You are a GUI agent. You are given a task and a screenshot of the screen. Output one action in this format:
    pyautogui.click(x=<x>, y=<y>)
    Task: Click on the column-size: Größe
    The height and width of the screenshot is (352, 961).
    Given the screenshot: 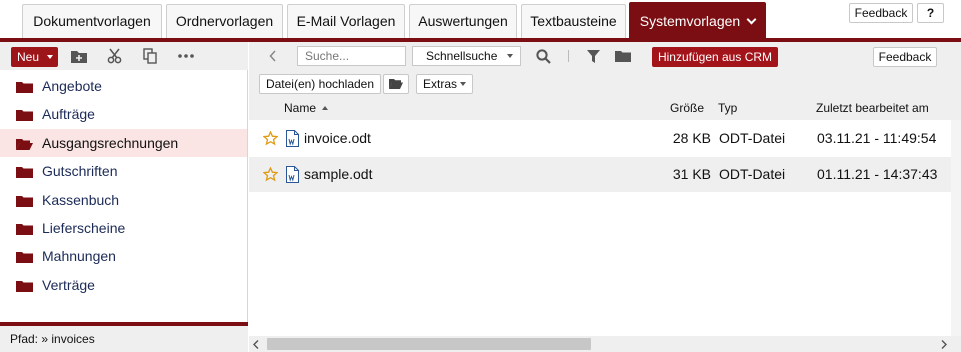 What is the action you would take?
    pyautogui.click(x=687, y=108)
    